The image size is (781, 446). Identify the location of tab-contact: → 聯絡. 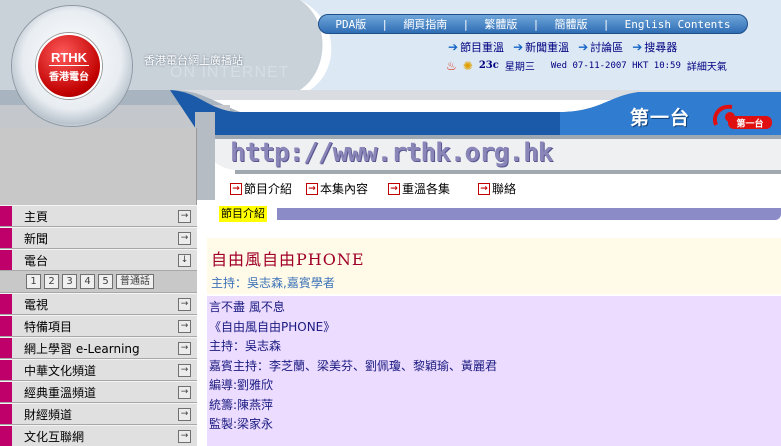
(497, 188).